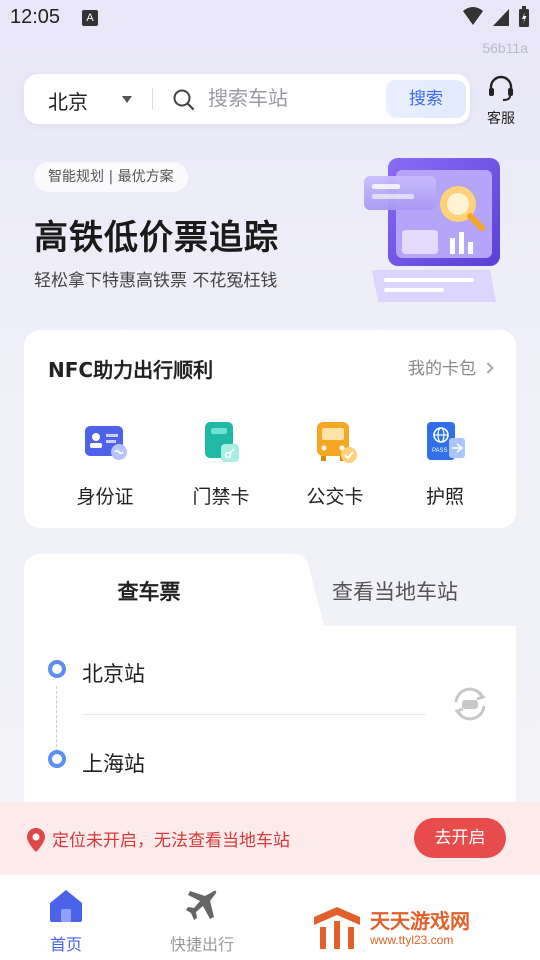 This screenshot has height=960, width=540. I want to click on customer-service-button: 客服, so click(501, 101).